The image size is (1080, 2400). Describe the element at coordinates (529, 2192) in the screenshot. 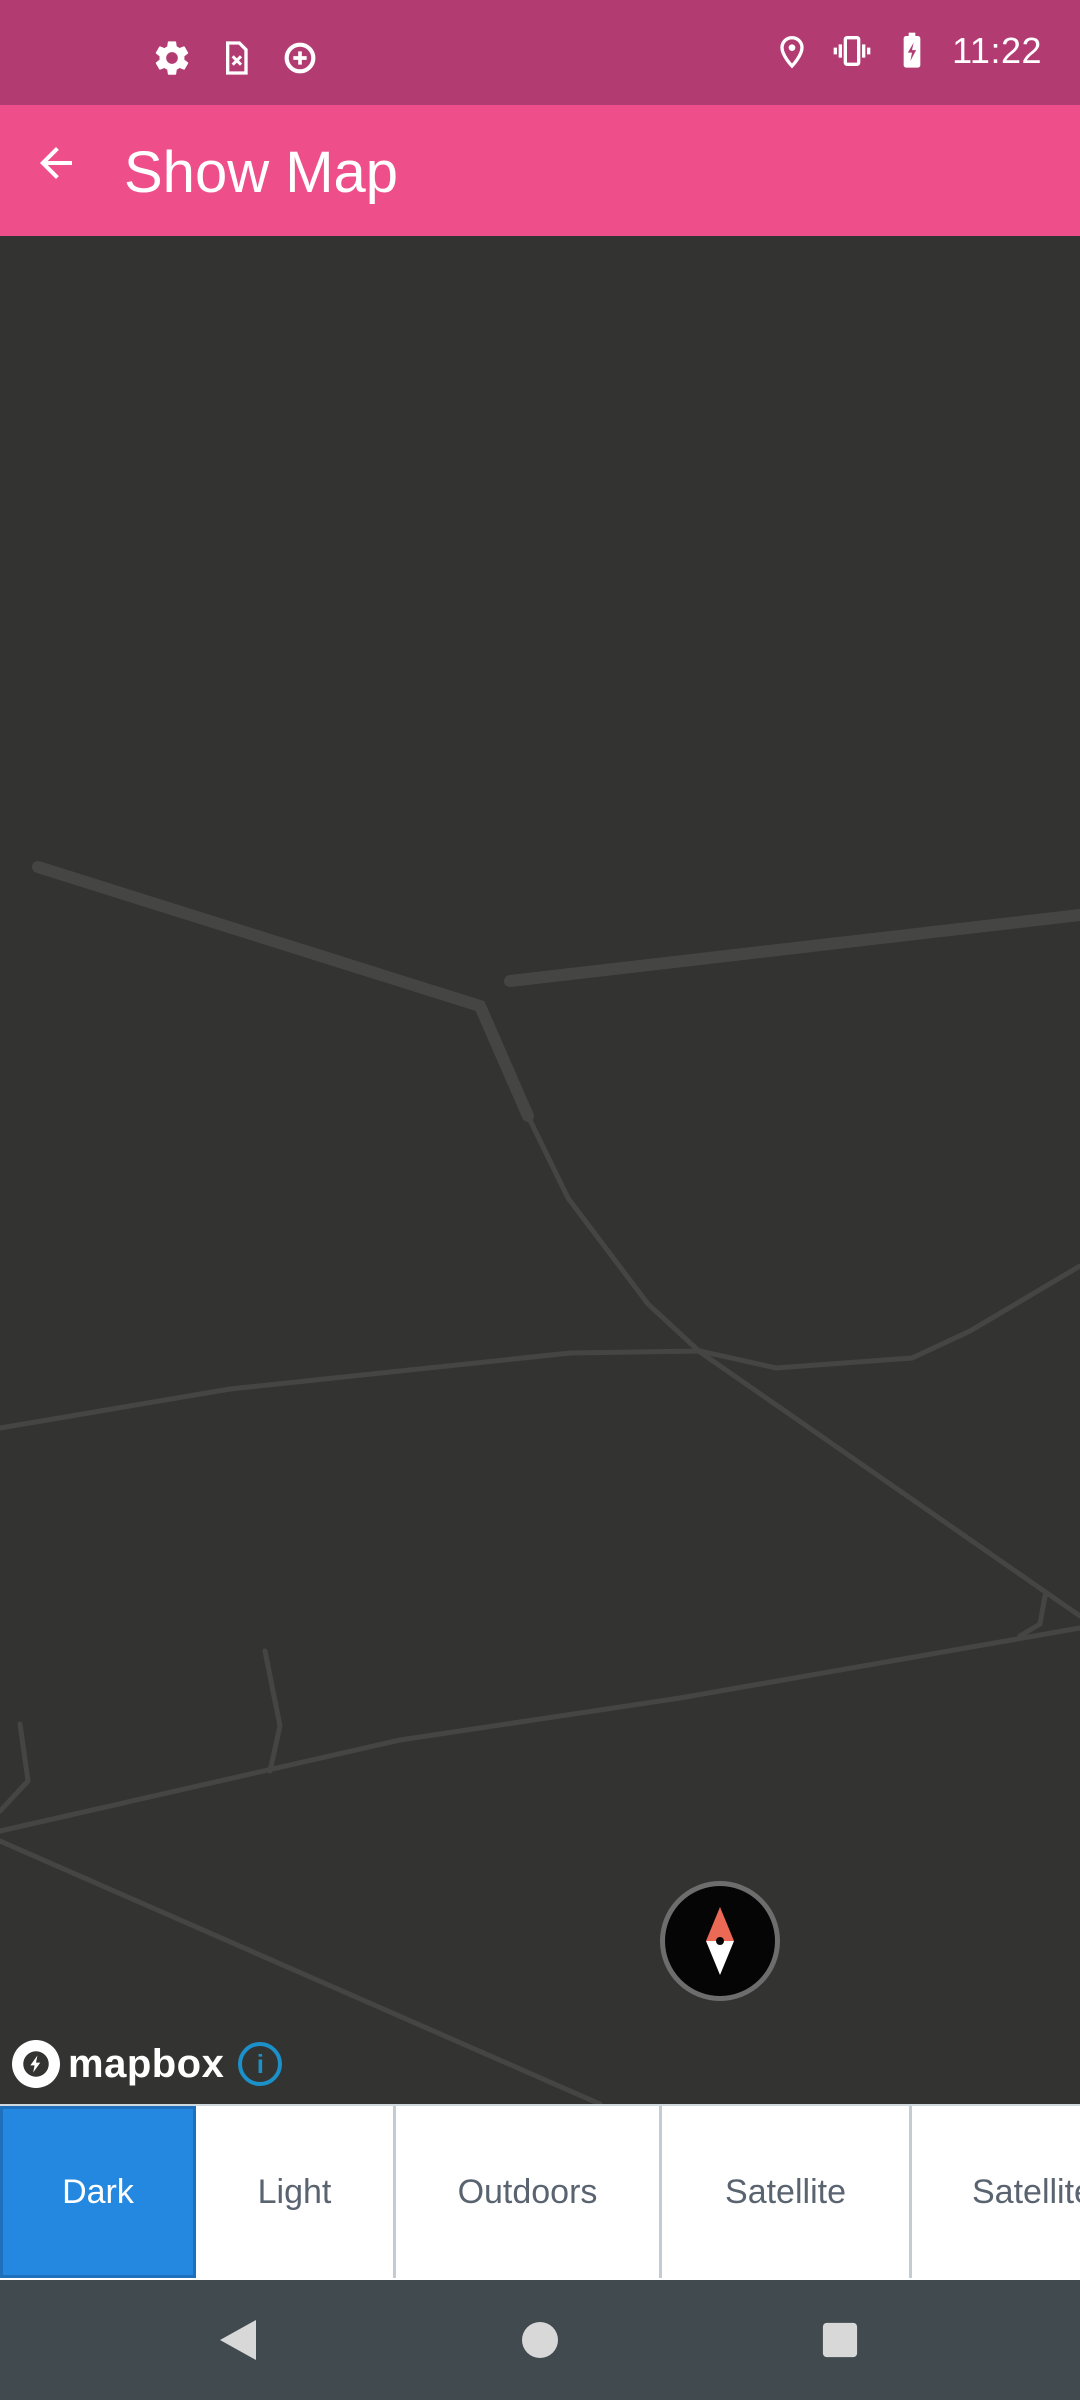

I see `tab-outdoors: Outdoors` at that location.